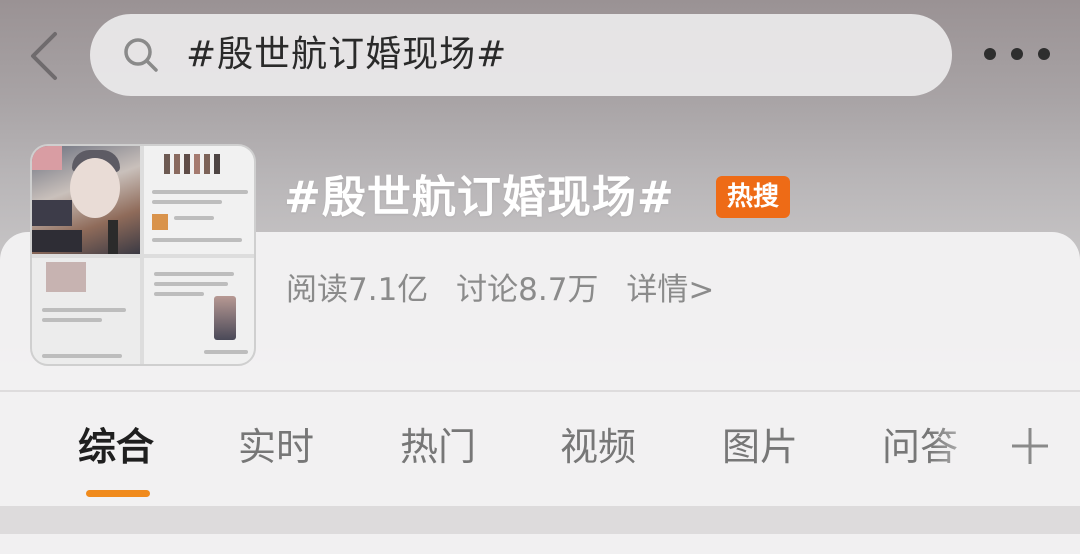 The height and width of the screenshot is (554, 1080). Describe the element at coordinates (598, 447) in the screenshot. I see `tab-video: 视频` at that location.